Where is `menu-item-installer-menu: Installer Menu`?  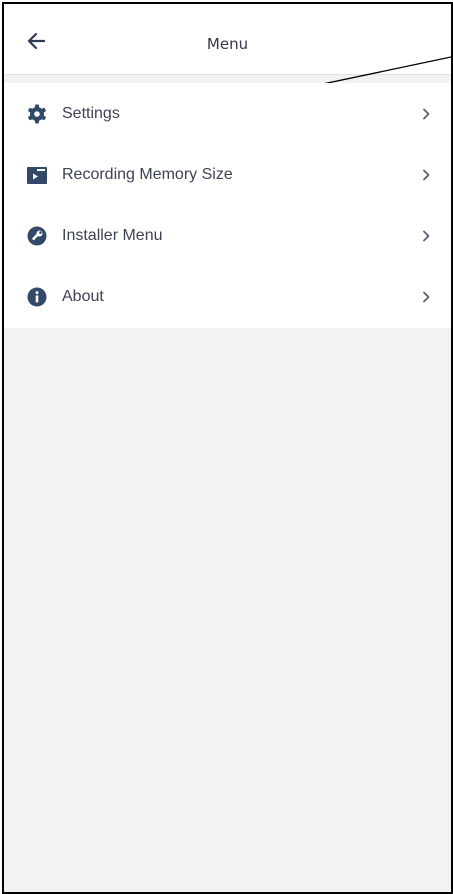 menu-item-installer-menu: Installer Menu is located at coordinates (227, 236).